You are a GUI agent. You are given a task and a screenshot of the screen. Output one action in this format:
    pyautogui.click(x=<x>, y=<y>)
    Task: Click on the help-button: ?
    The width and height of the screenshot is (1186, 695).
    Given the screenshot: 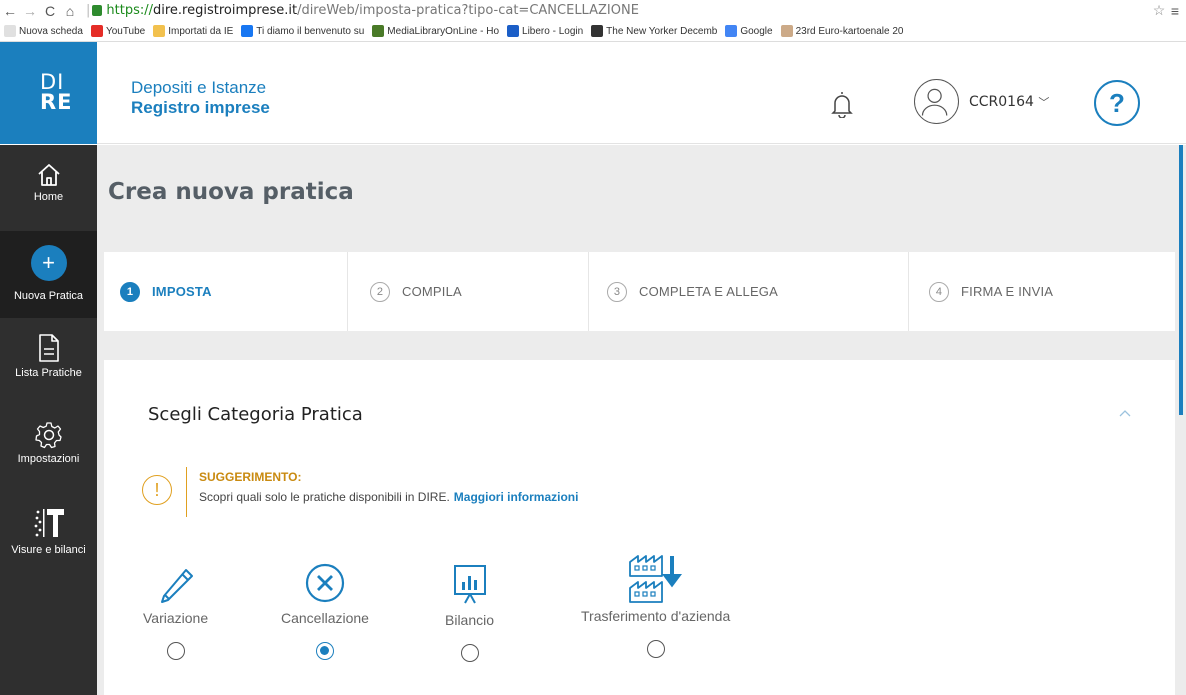 What is the action you would take?
    pyautogui.click(x=1117, y=103)
    